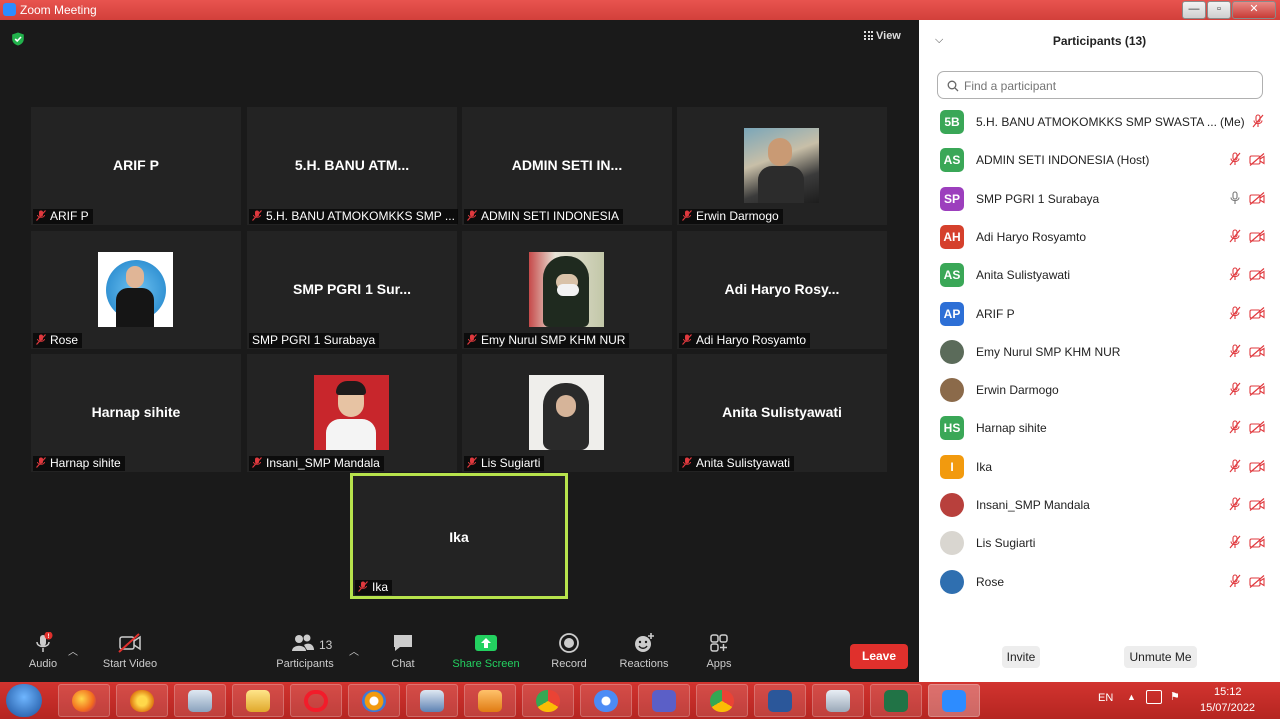 This screenshot has width=1280, height=719. I want to click on video-tile: Erwin Darmogo, so click(782, 166).